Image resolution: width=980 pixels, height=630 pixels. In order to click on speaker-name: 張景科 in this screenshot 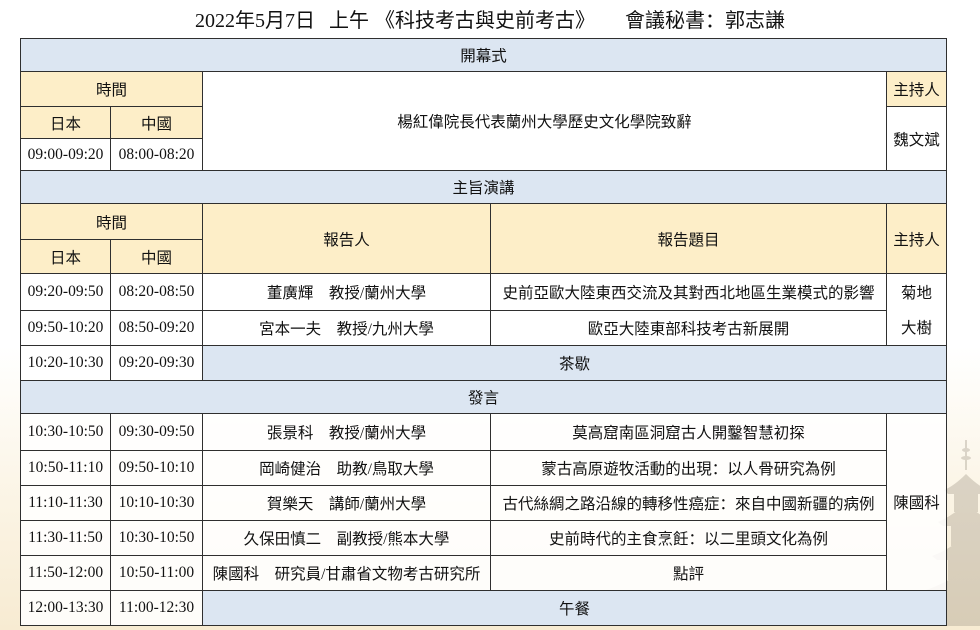, I will do `click(290, 433)`.